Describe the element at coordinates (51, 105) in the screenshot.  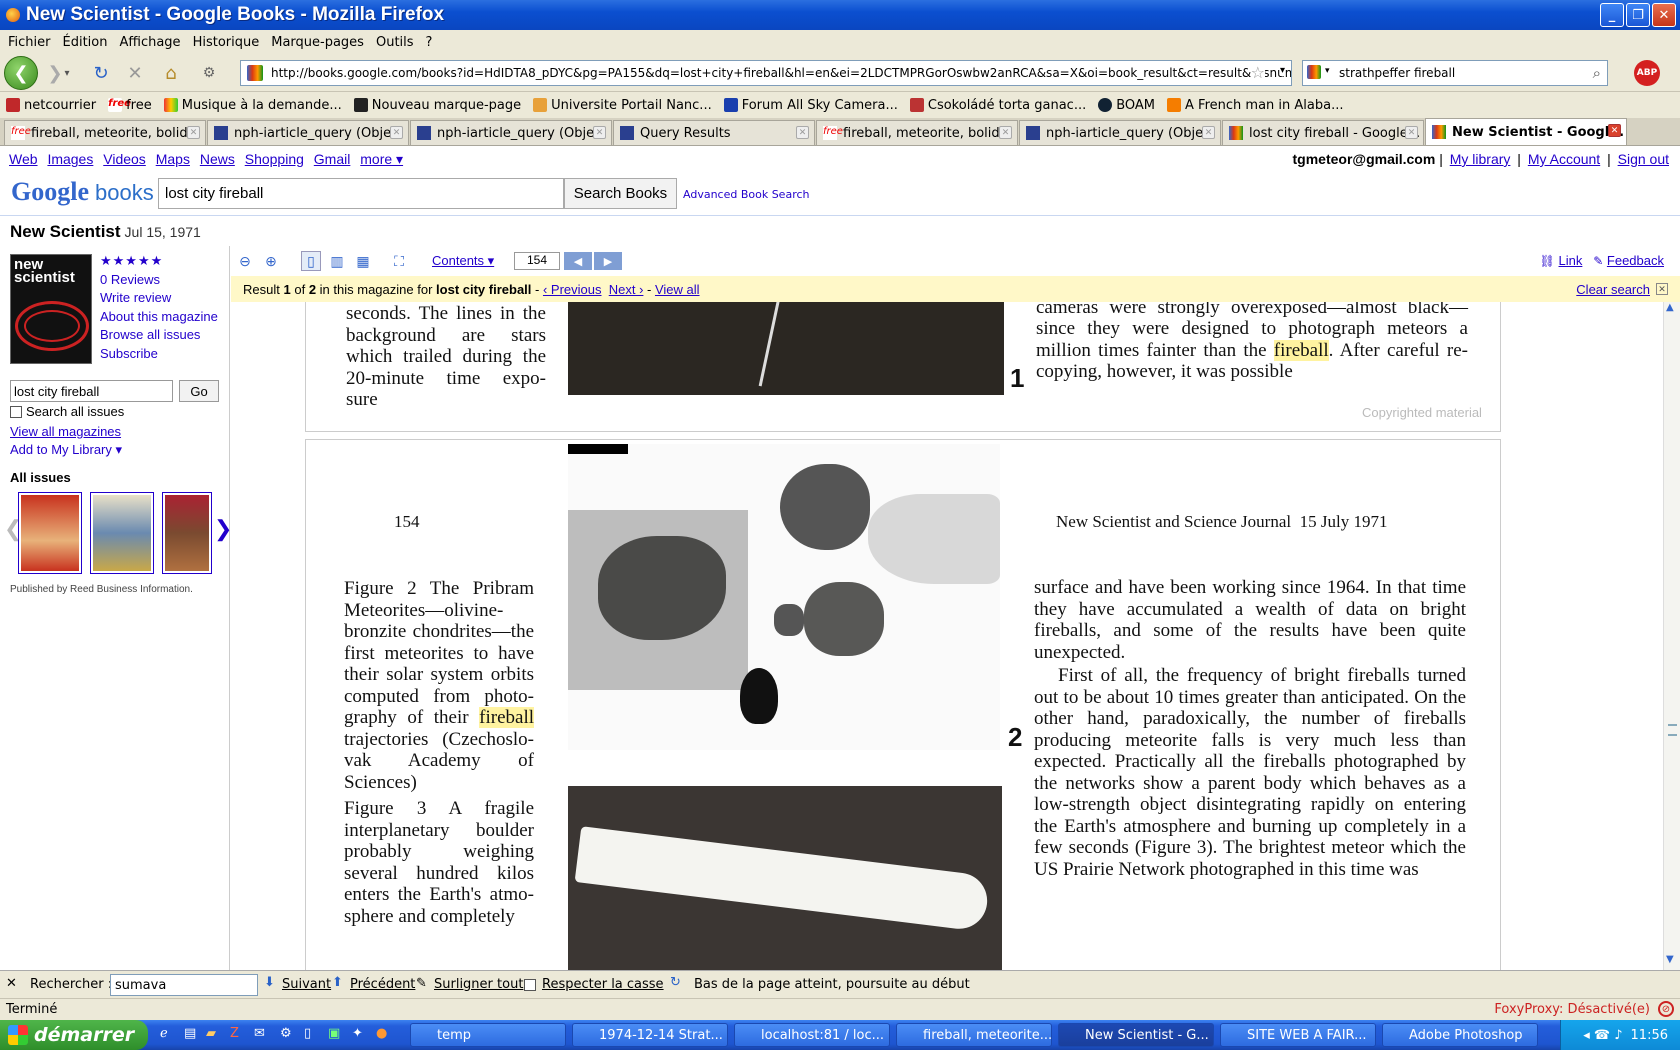
I see `bookmark-item: netcourrier` at that location.